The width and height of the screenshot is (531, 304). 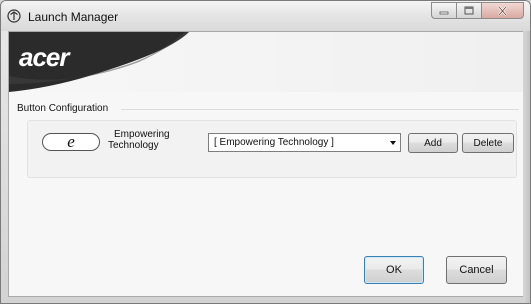 I want to click on caption-buttons, so click(x=477, y=11).